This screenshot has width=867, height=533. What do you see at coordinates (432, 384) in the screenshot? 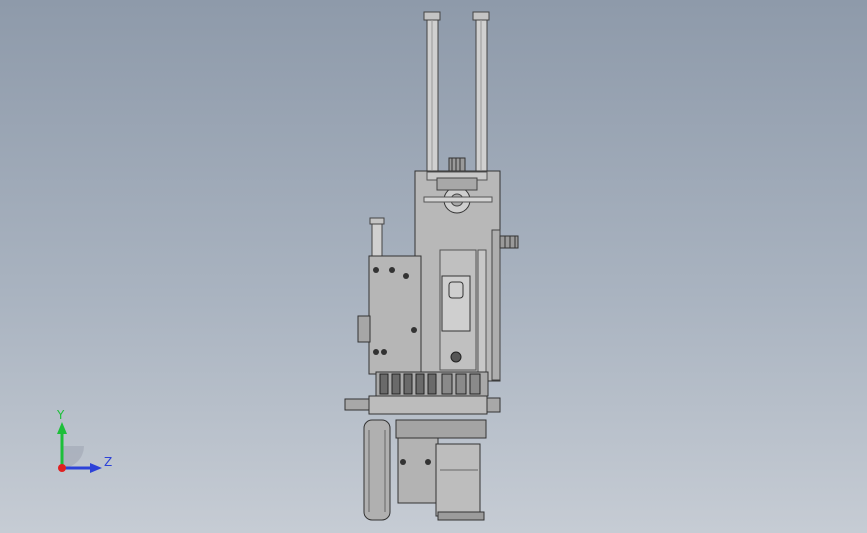
I see `clamp-row` at bounding box center [432, 384].